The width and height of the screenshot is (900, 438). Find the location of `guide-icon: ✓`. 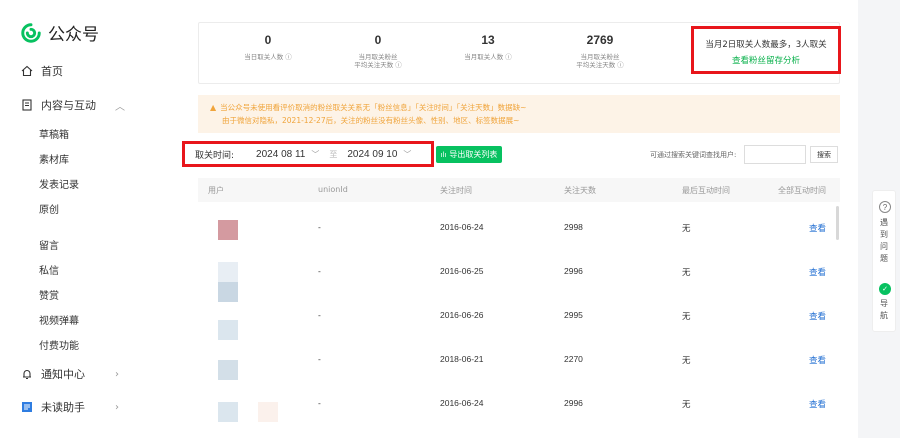

guide-icon: ✓ is located at coordinates (885, 289).